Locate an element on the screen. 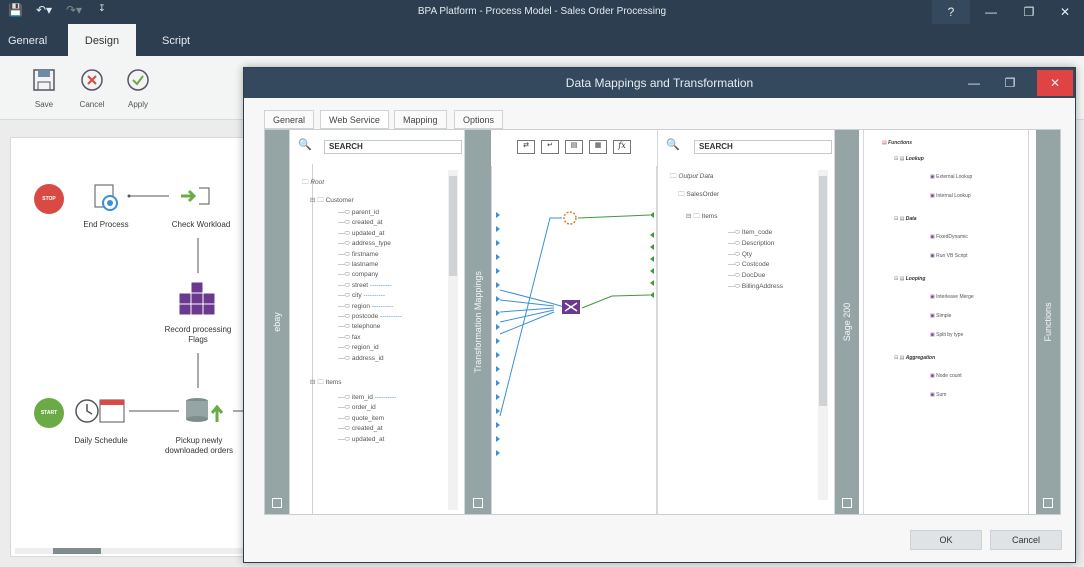 This screenshot has width=1084, height=567. stop-node: STOP is located at coordinates (49, 199).